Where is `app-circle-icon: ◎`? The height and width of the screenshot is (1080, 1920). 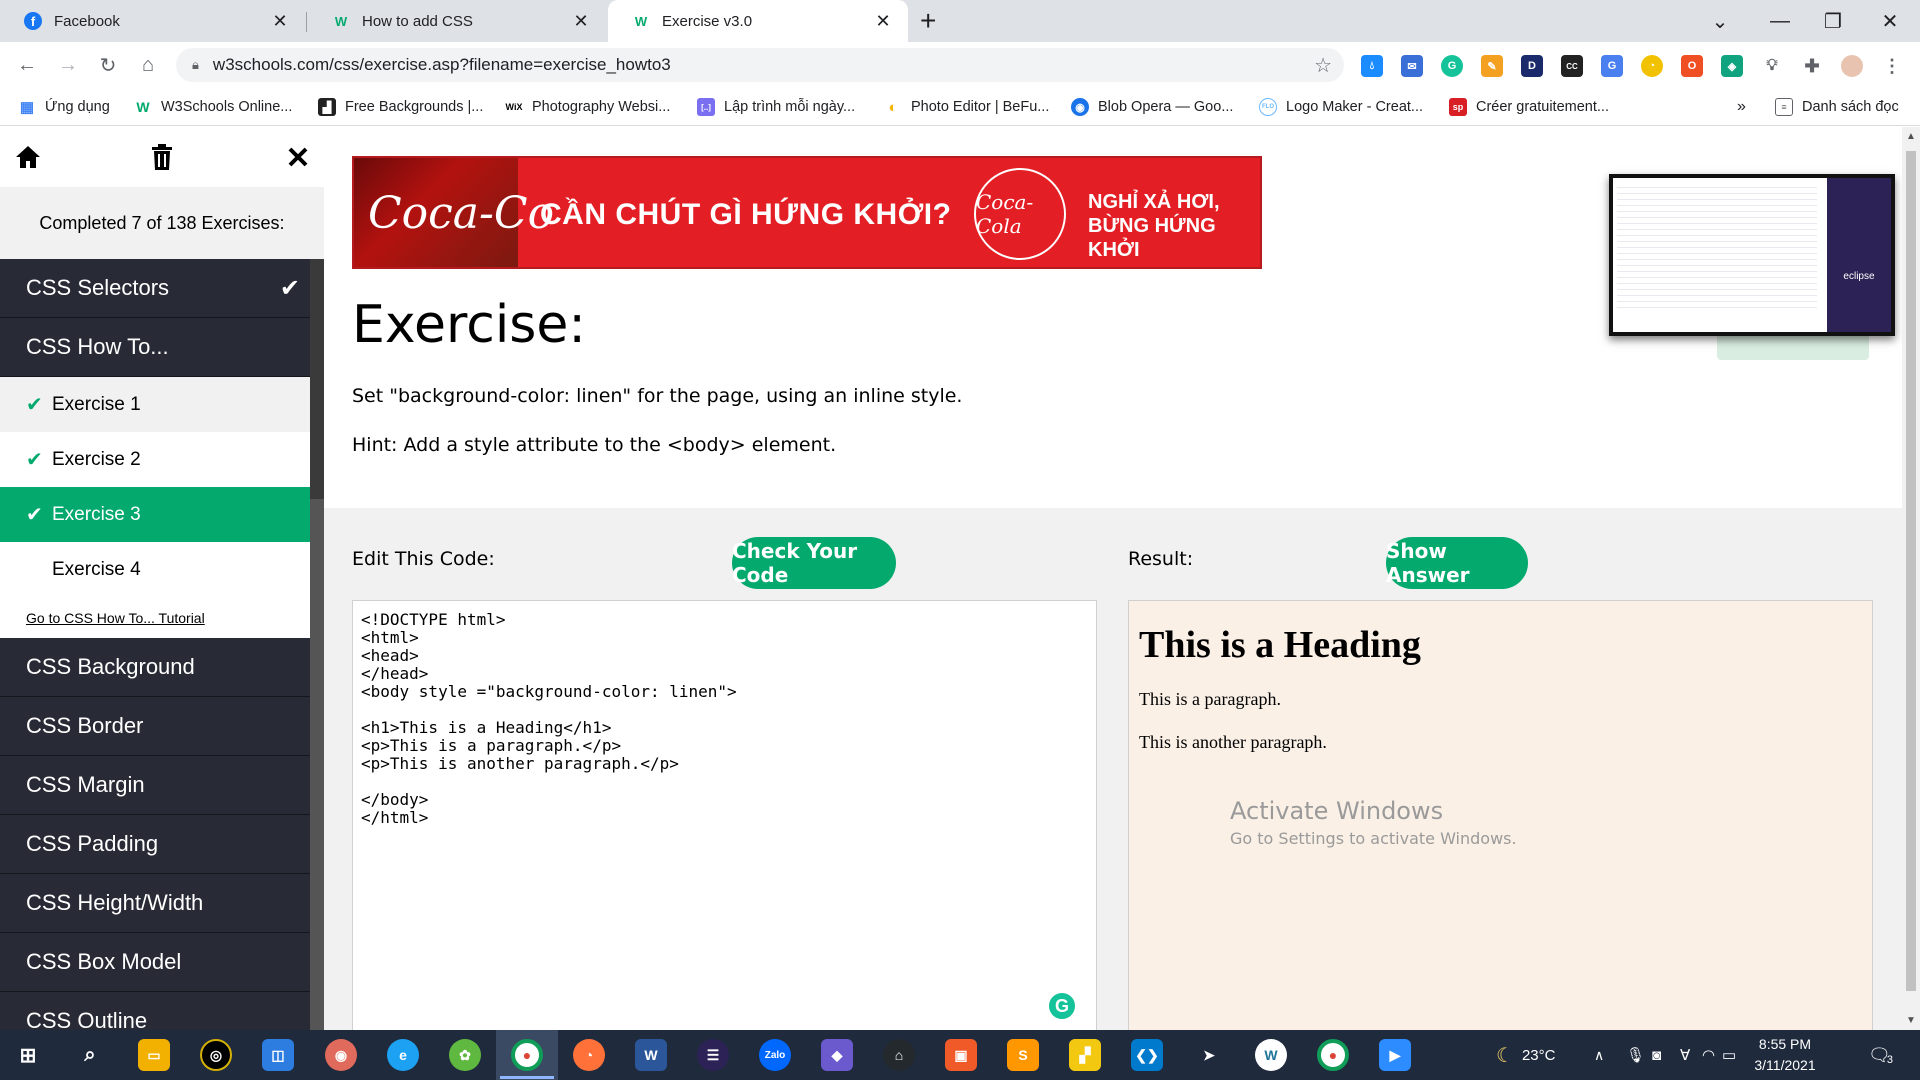 app-circle-icon: ◎ is located at coordinates (216, 1055).